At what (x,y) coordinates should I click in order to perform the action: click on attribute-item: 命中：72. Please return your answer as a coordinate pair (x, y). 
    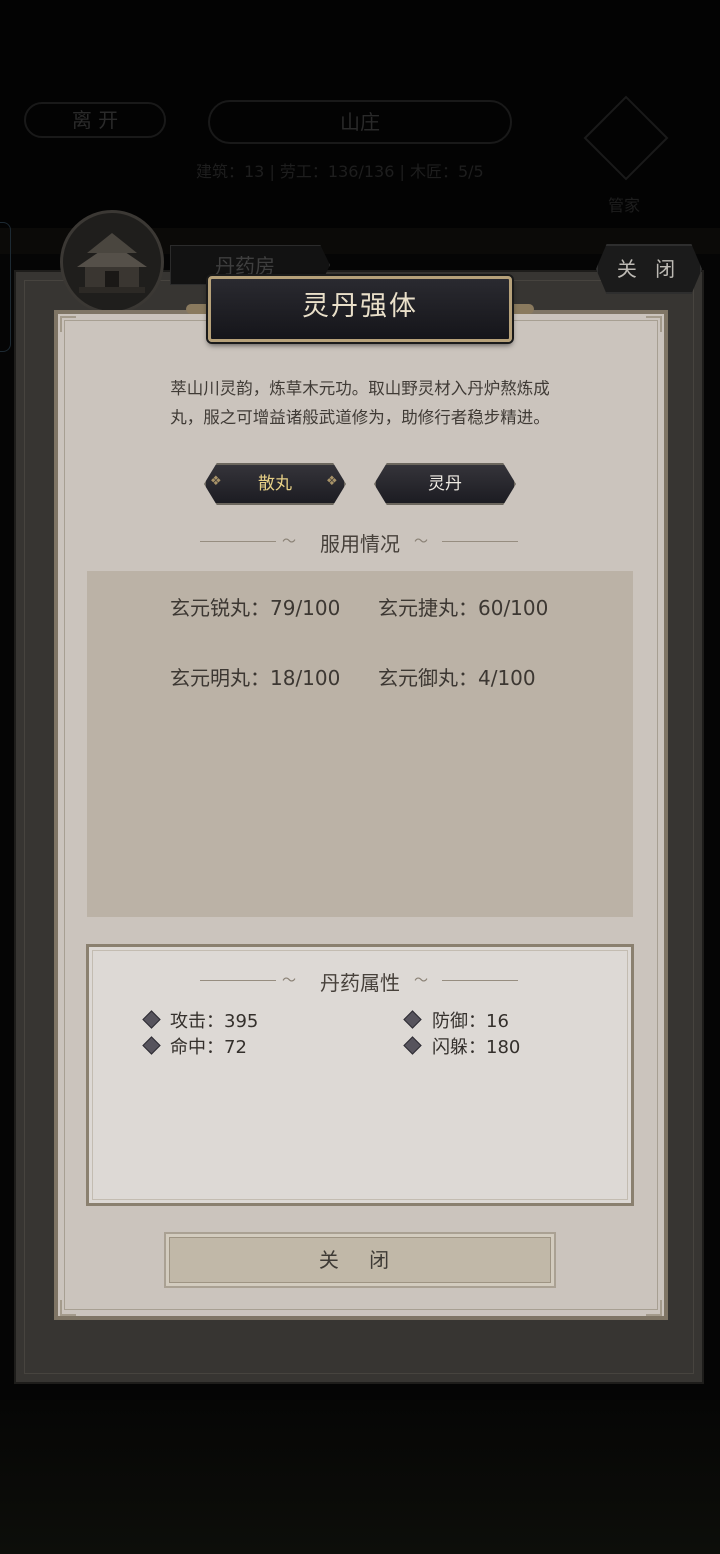
    Looking at the image, I should click on (208, 1047).